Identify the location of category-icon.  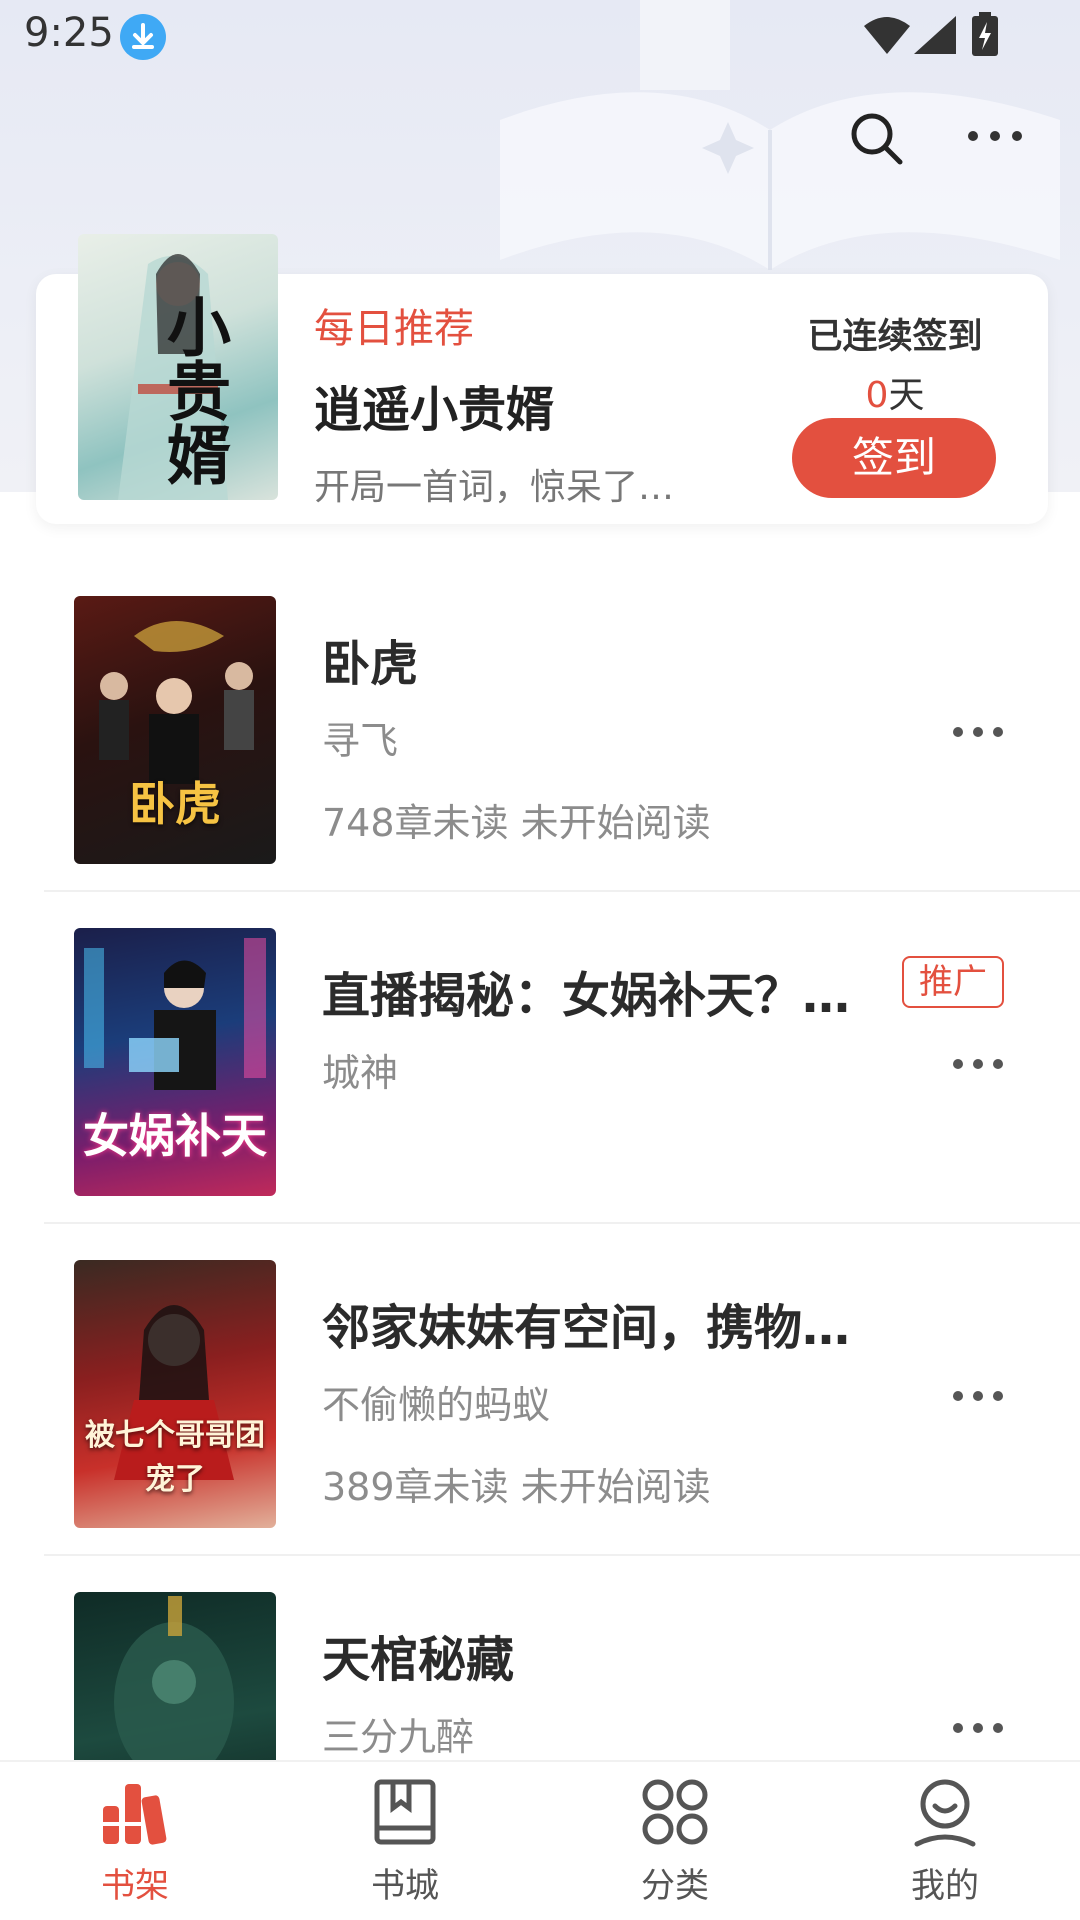
(675, 1812).